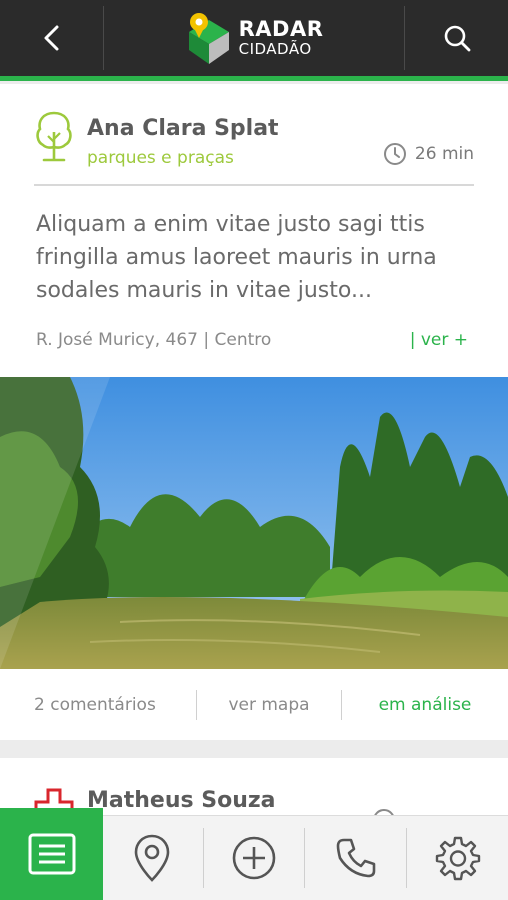  I want to click on chevron-left-icon, so click(51, 38).